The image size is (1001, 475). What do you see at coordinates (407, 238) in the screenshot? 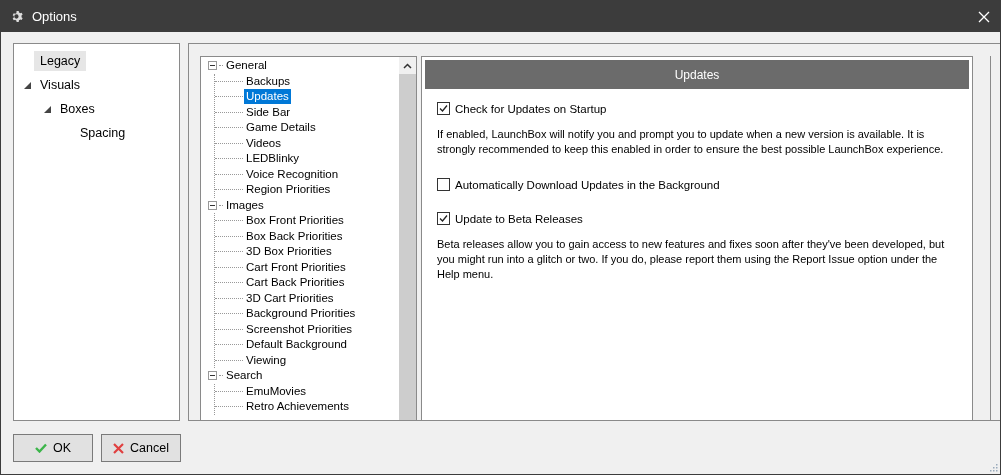
I see `scrollbar` at bounding box center [407, 238].